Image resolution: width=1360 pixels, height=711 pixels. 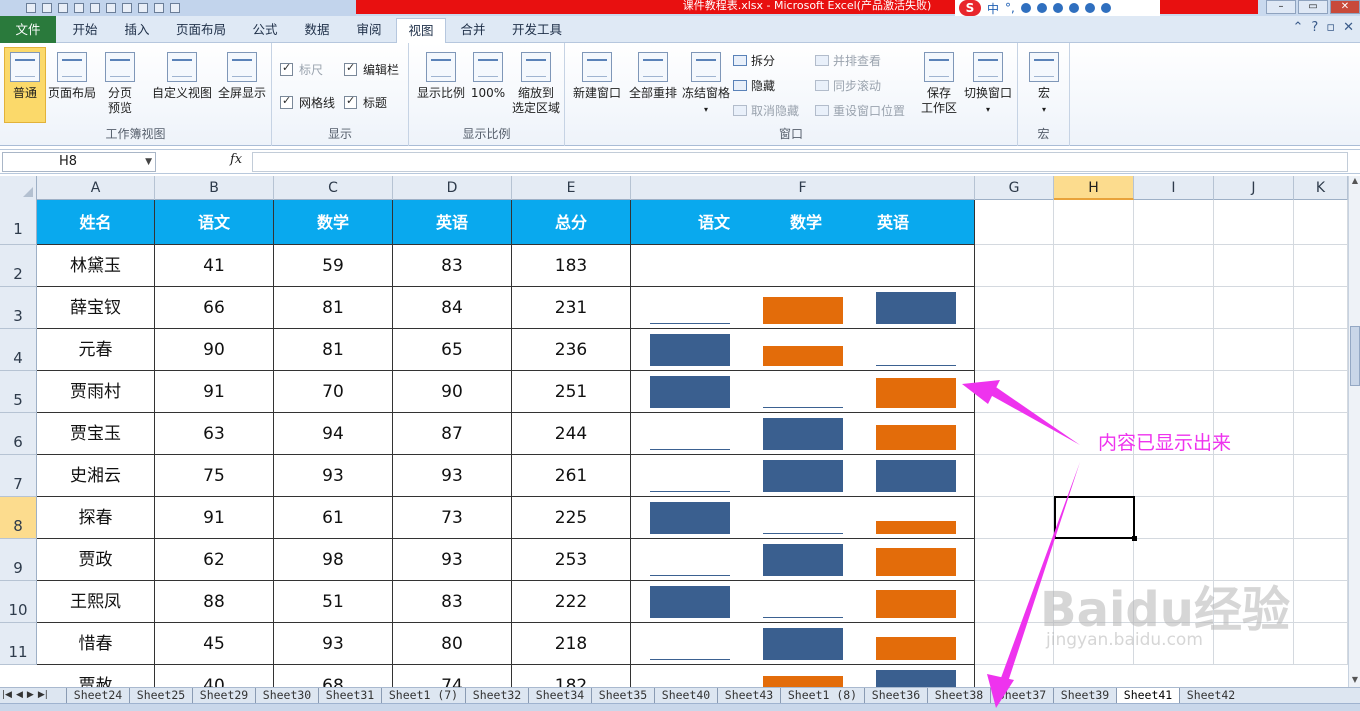 I want to click on skin-icon, so click(x=1089, y=8).